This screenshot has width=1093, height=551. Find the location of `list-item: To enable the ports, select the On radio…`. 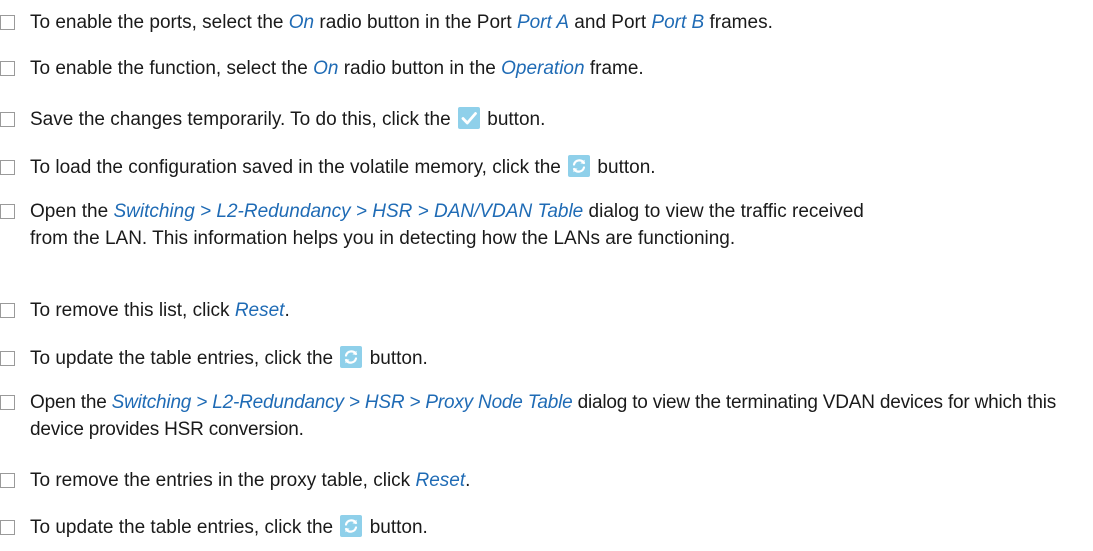

list-item: To enable the ports, select the On radio… is located at coordinates (546, 22).